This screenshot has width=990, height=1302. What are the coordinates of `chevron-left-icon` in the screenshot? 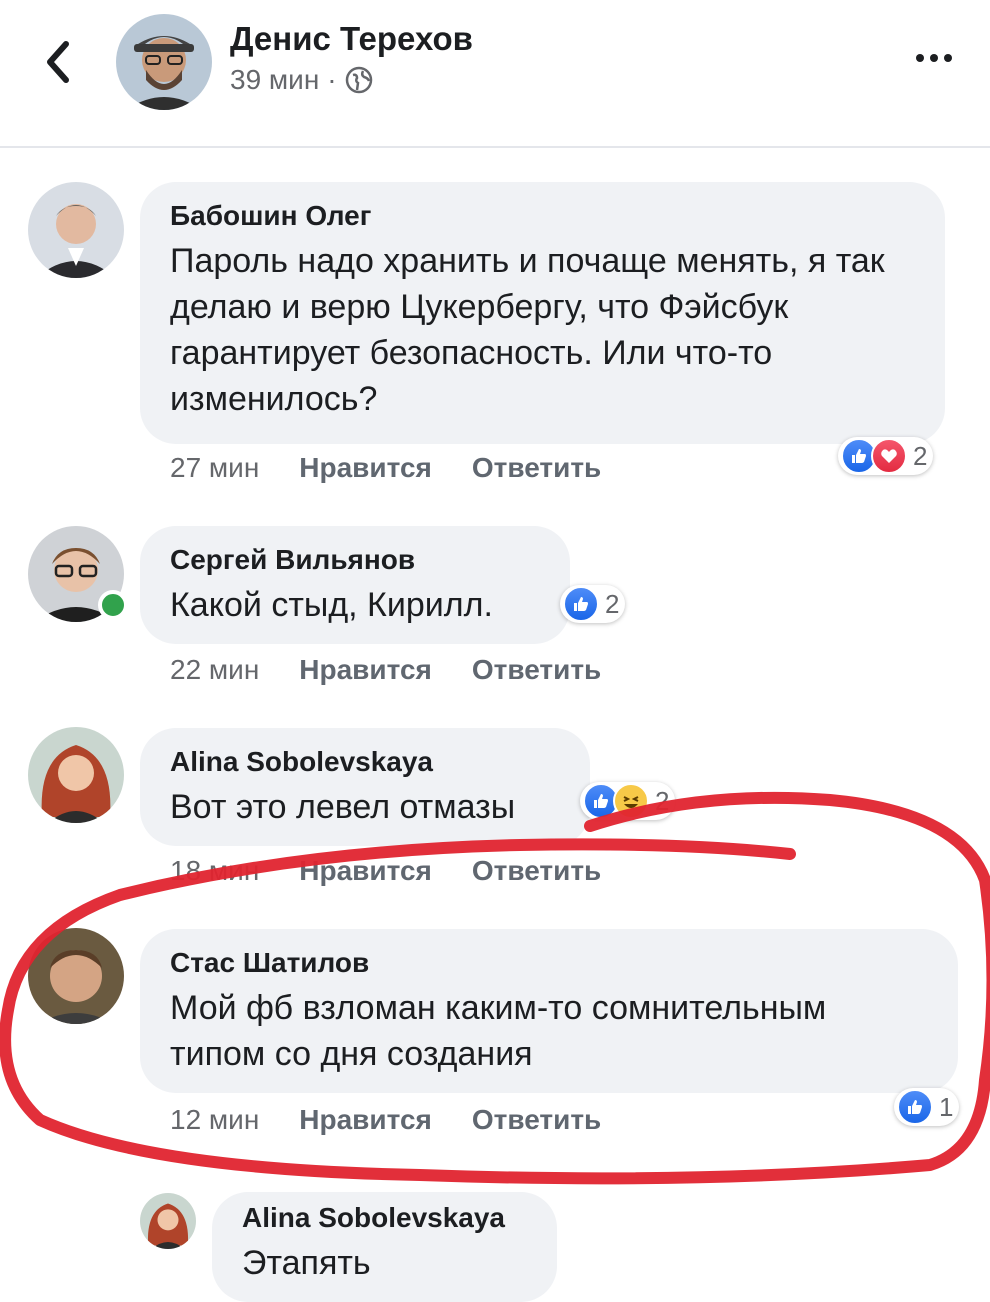 It's located at (58, 62).